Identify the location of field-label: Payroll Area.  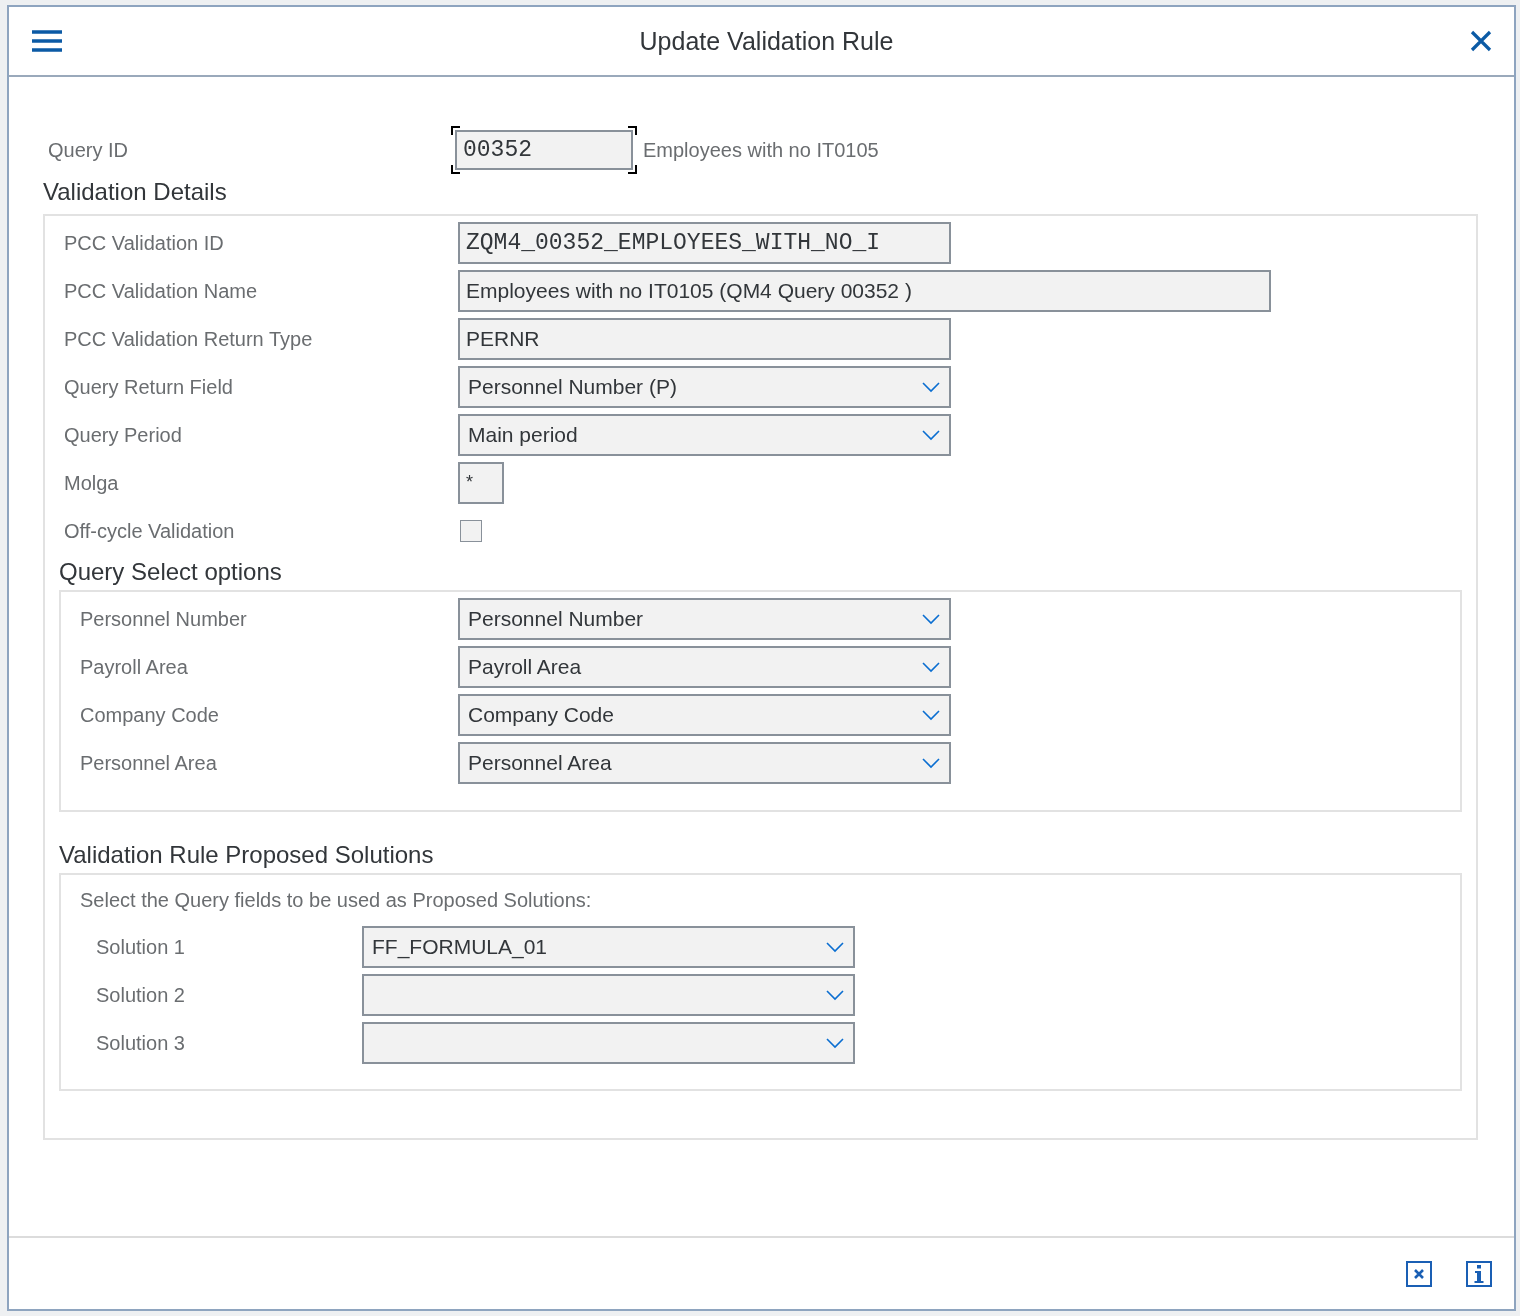
(134, 667).